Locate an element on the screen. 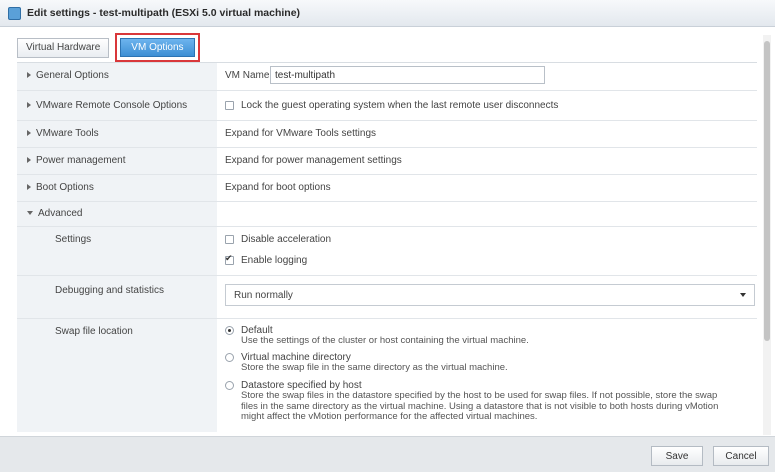 The height and width of the screenshot is (472, 775). power-management-label: Power management is located at coordinates (81, 160).